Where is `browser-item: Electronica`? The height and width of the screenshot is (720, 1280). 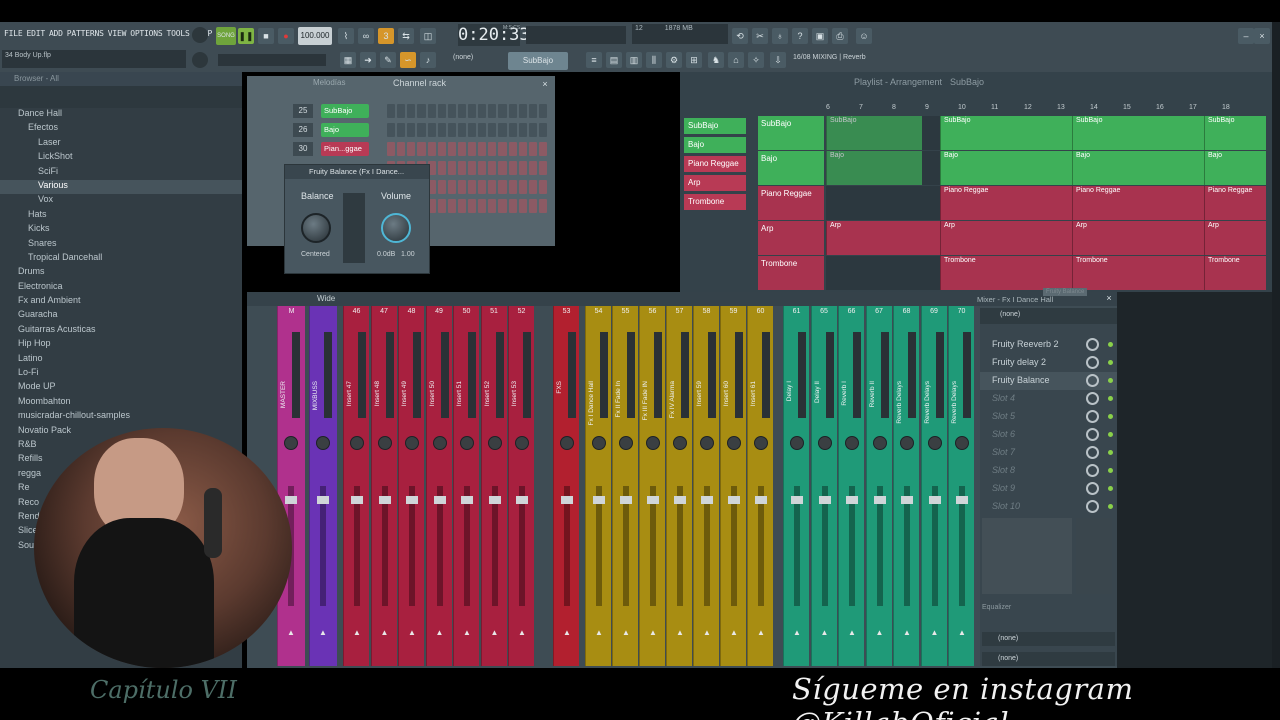
browser-item: Electronica is located at coordinates (121, 288).